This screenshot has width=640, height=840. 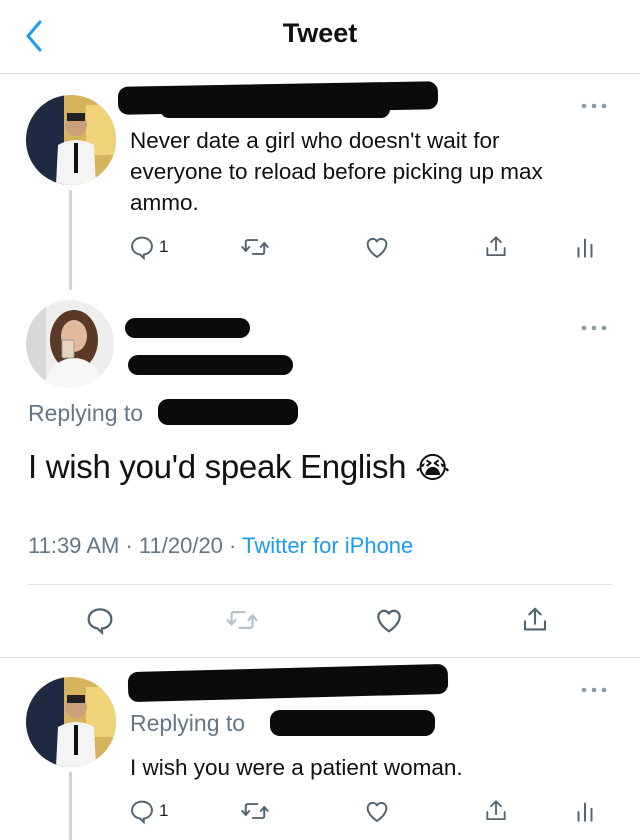 What do you see at coordinates (327, 545) in the screenshot?
I see `tweet-source-link: Twitter for iPhone` at bounding box center [327, 545].